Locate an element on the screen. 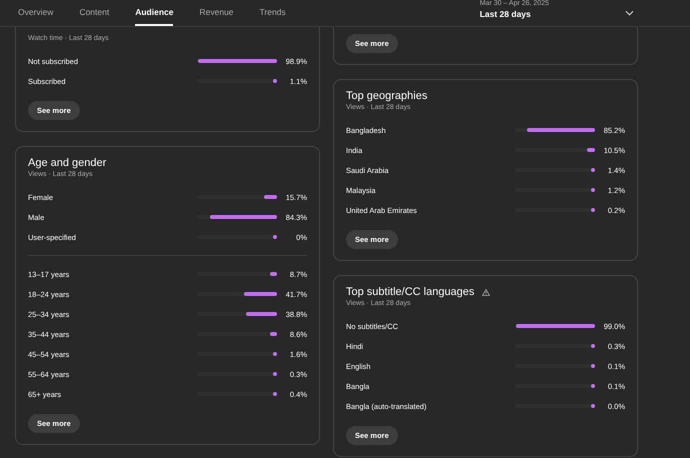 This screenshot has height=458, width=690. nav-tab: Content is located at coordinates (94, 13).